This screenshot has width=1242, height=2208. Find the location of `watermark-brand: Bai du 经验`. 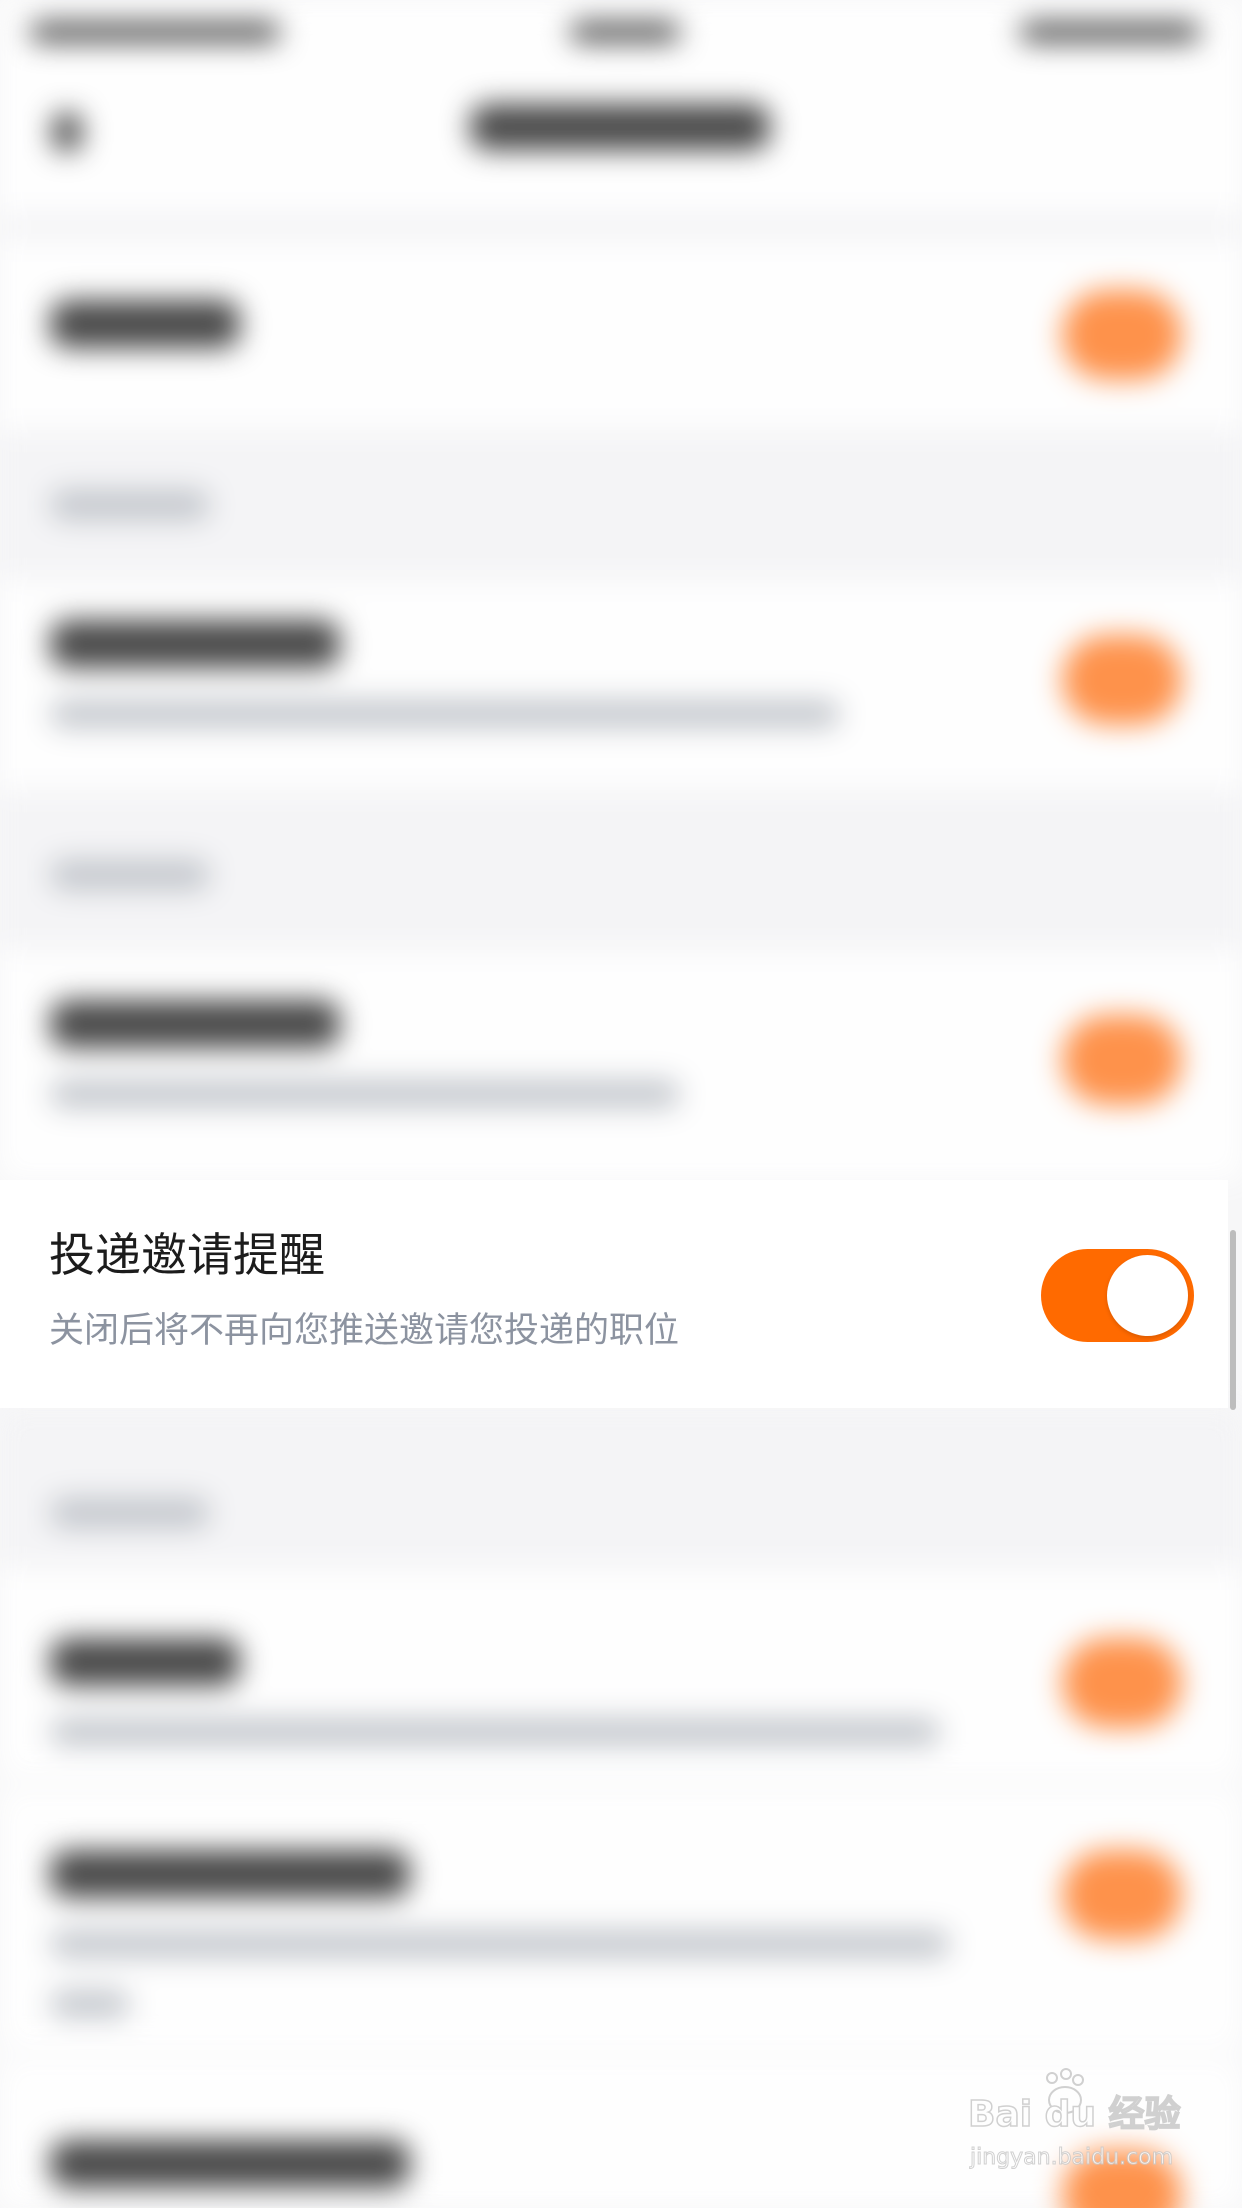

watermark-brand: Bai du 经验 is located at coordinates (1074, 2114).